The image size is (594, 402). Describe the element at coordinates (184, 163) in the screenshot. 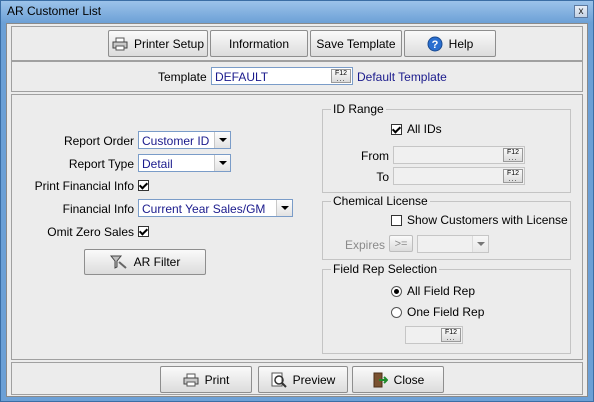

I see `report-type-select: Detail` at that location.